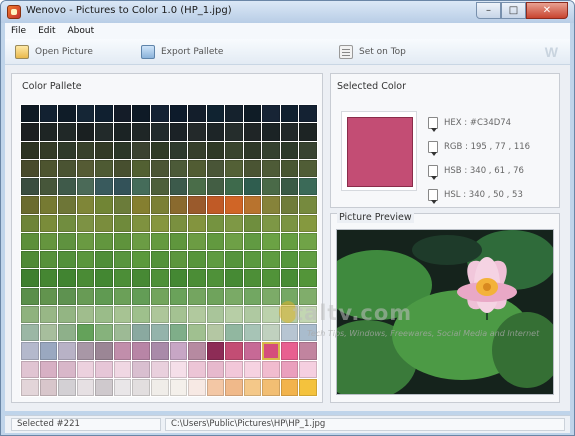 The width and height of the screenshot is (575, 436). I want to click on menu-about: About, so click(81, 31).